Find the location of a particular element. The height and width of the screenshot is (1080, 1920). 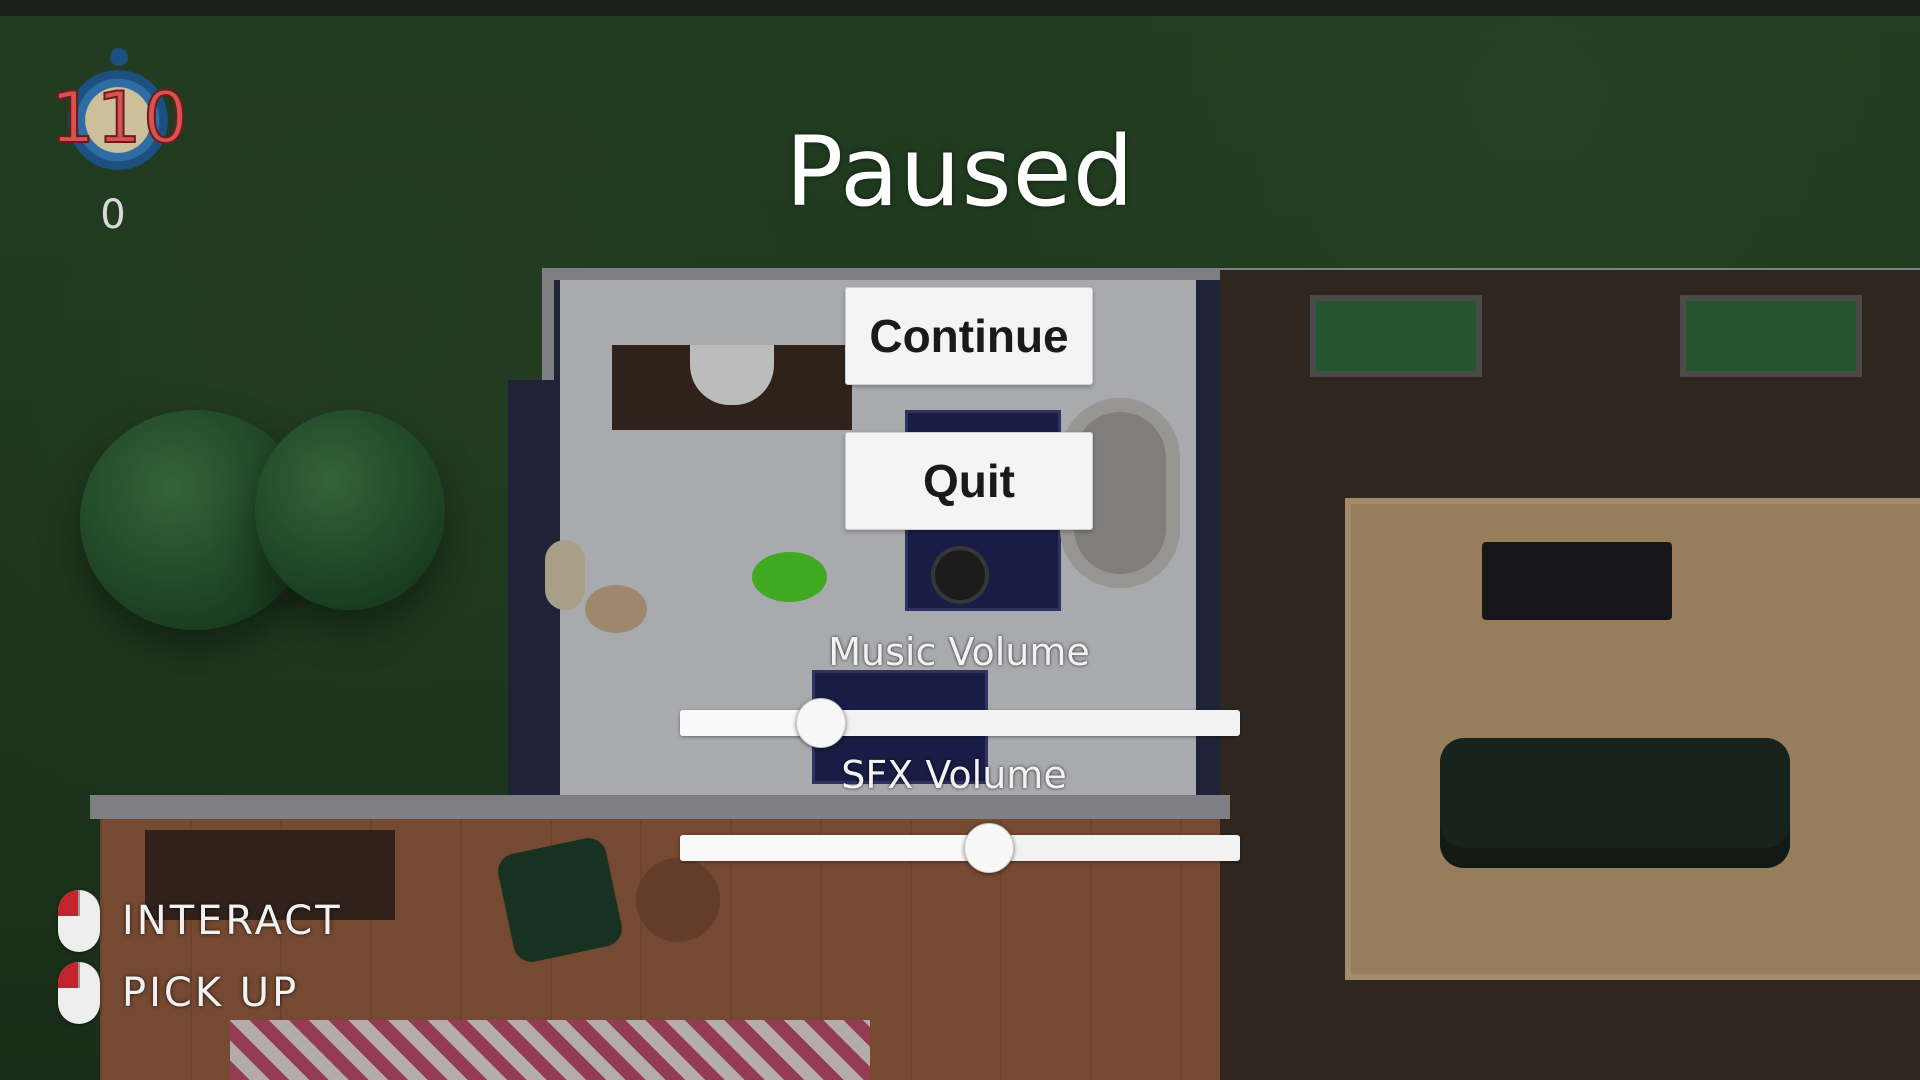

music-volume-label: Music Volume is located at coordinates (959, 652).